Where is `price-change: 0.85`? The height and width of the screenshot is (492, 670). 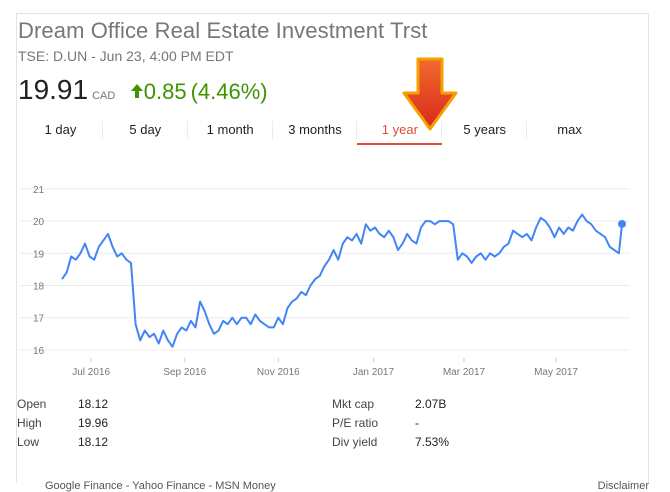
price-change: 0.85 is located at coordinates (165, 91).